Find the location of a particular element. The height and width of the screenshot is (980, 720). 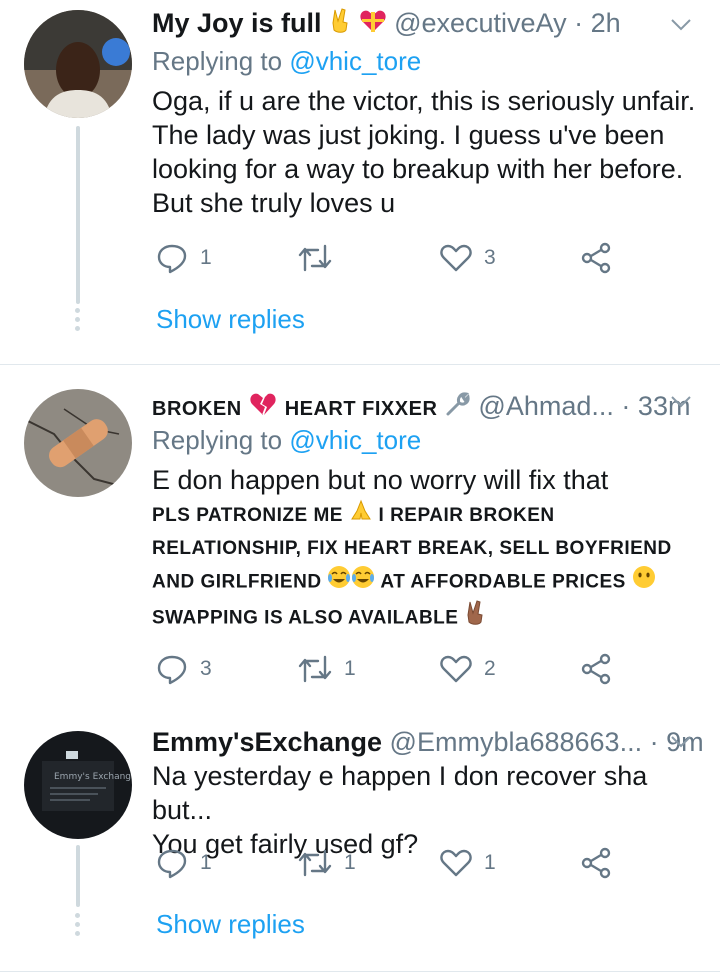

display-name-part2: HEART FIXXER is located at coordinates (361, 409).